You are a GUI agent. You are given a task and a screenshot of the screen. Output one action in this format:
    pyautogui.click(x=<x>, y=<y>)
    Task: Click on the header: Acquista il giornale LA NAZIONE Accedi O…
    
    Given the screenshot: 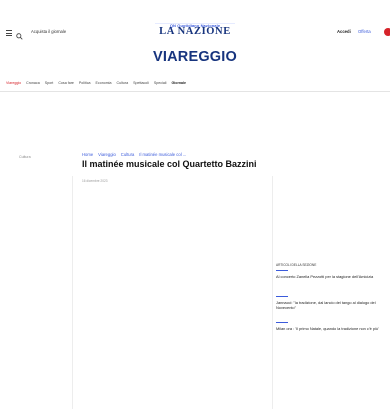 What is the action you would take?
    pyautogui.click(x=195, y=33)
    